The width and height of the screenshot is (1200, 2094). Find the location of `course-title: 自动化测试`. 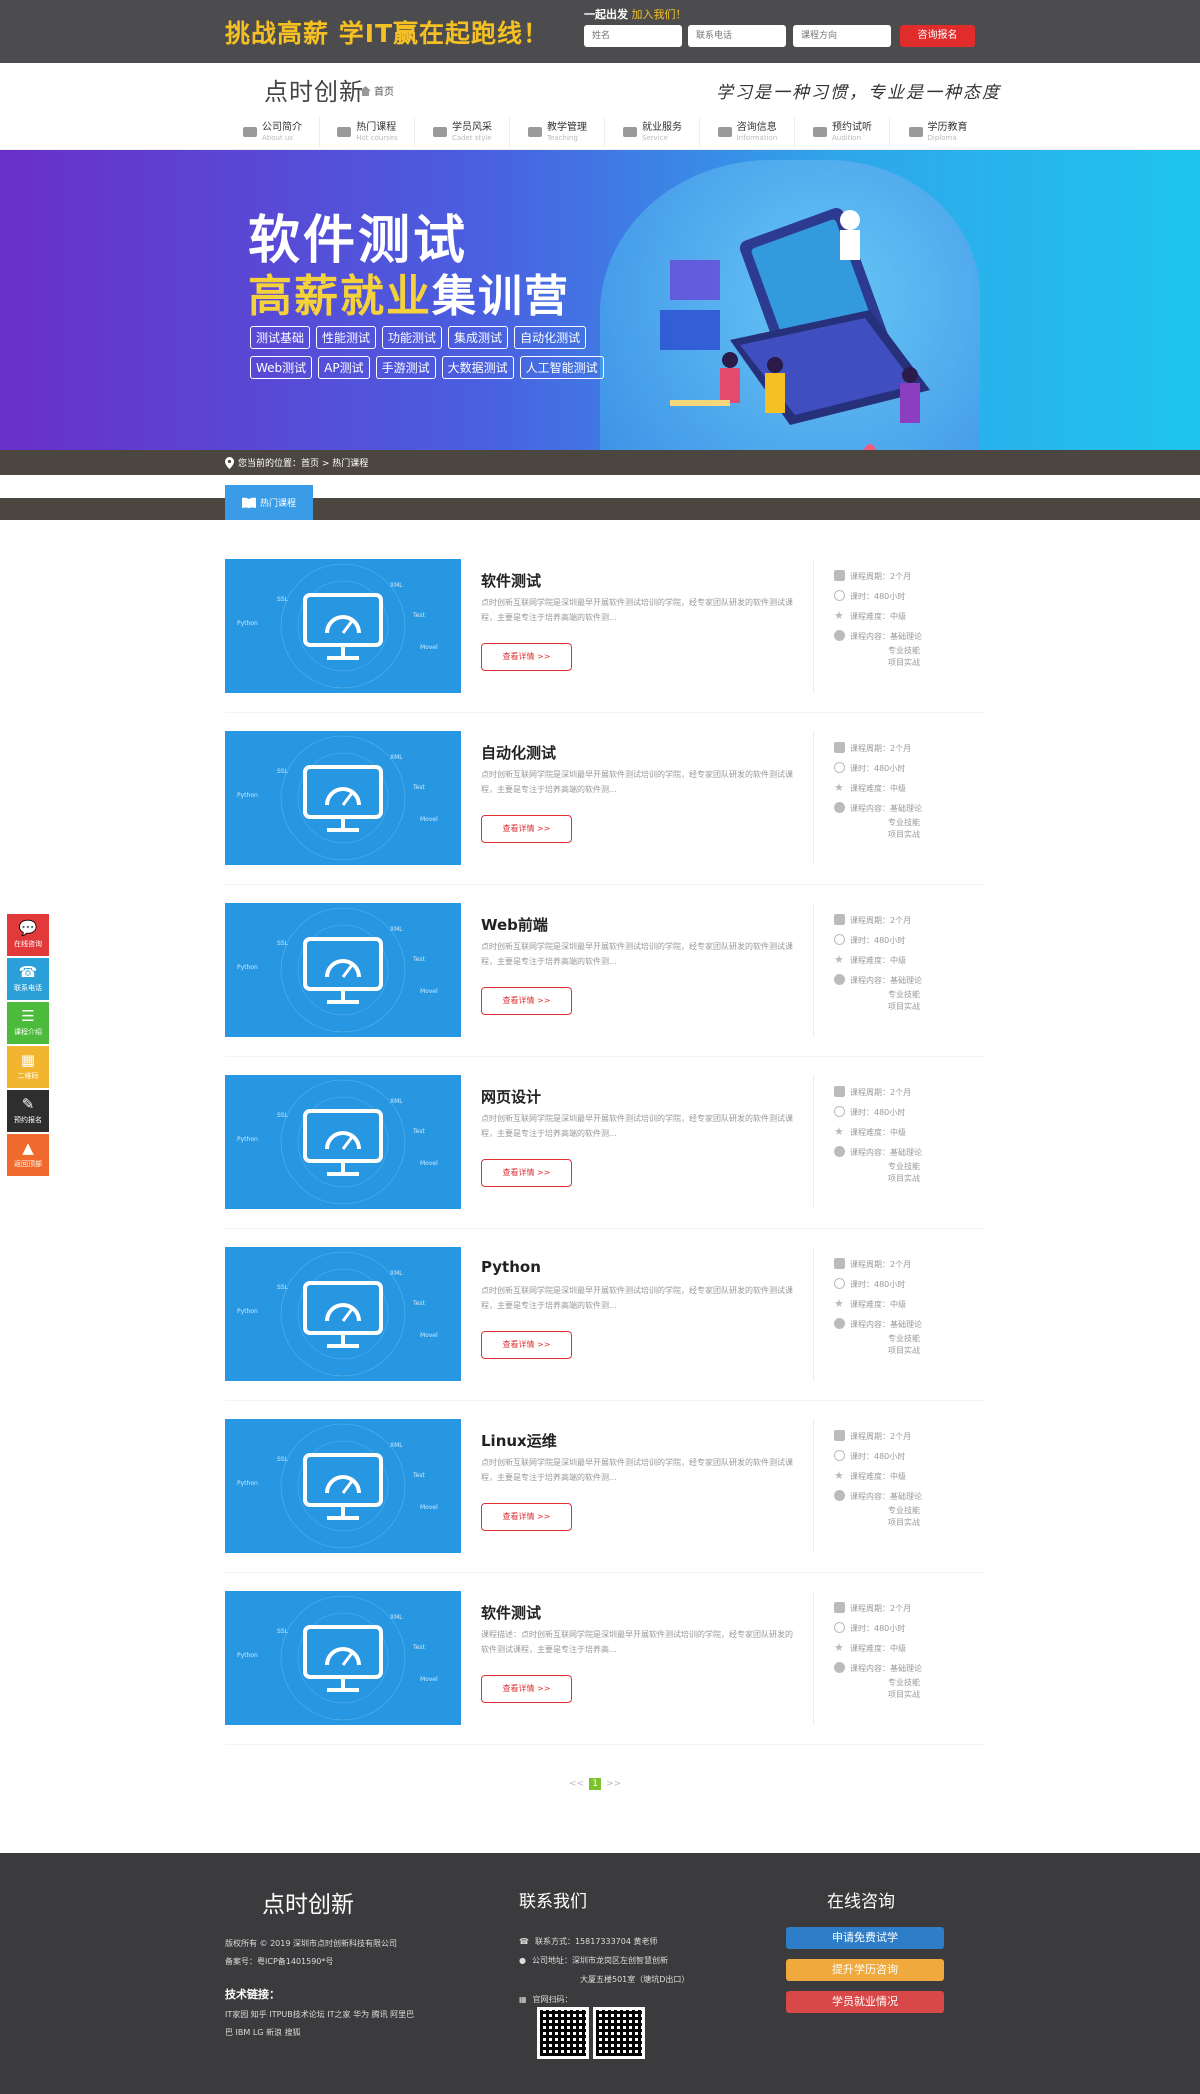

course-title: 自动化测试 is located at coordinates (518, 752).